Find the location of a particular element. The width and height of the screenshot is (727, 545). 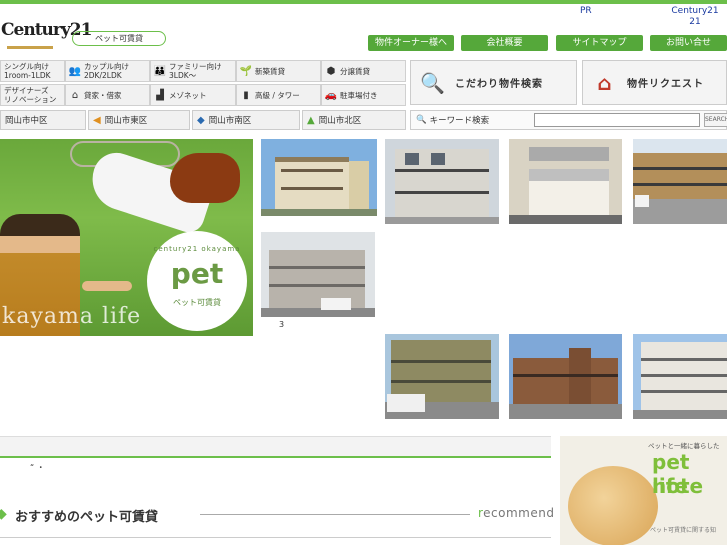

agent-hand-illustration is located at coordinates (107, 286).